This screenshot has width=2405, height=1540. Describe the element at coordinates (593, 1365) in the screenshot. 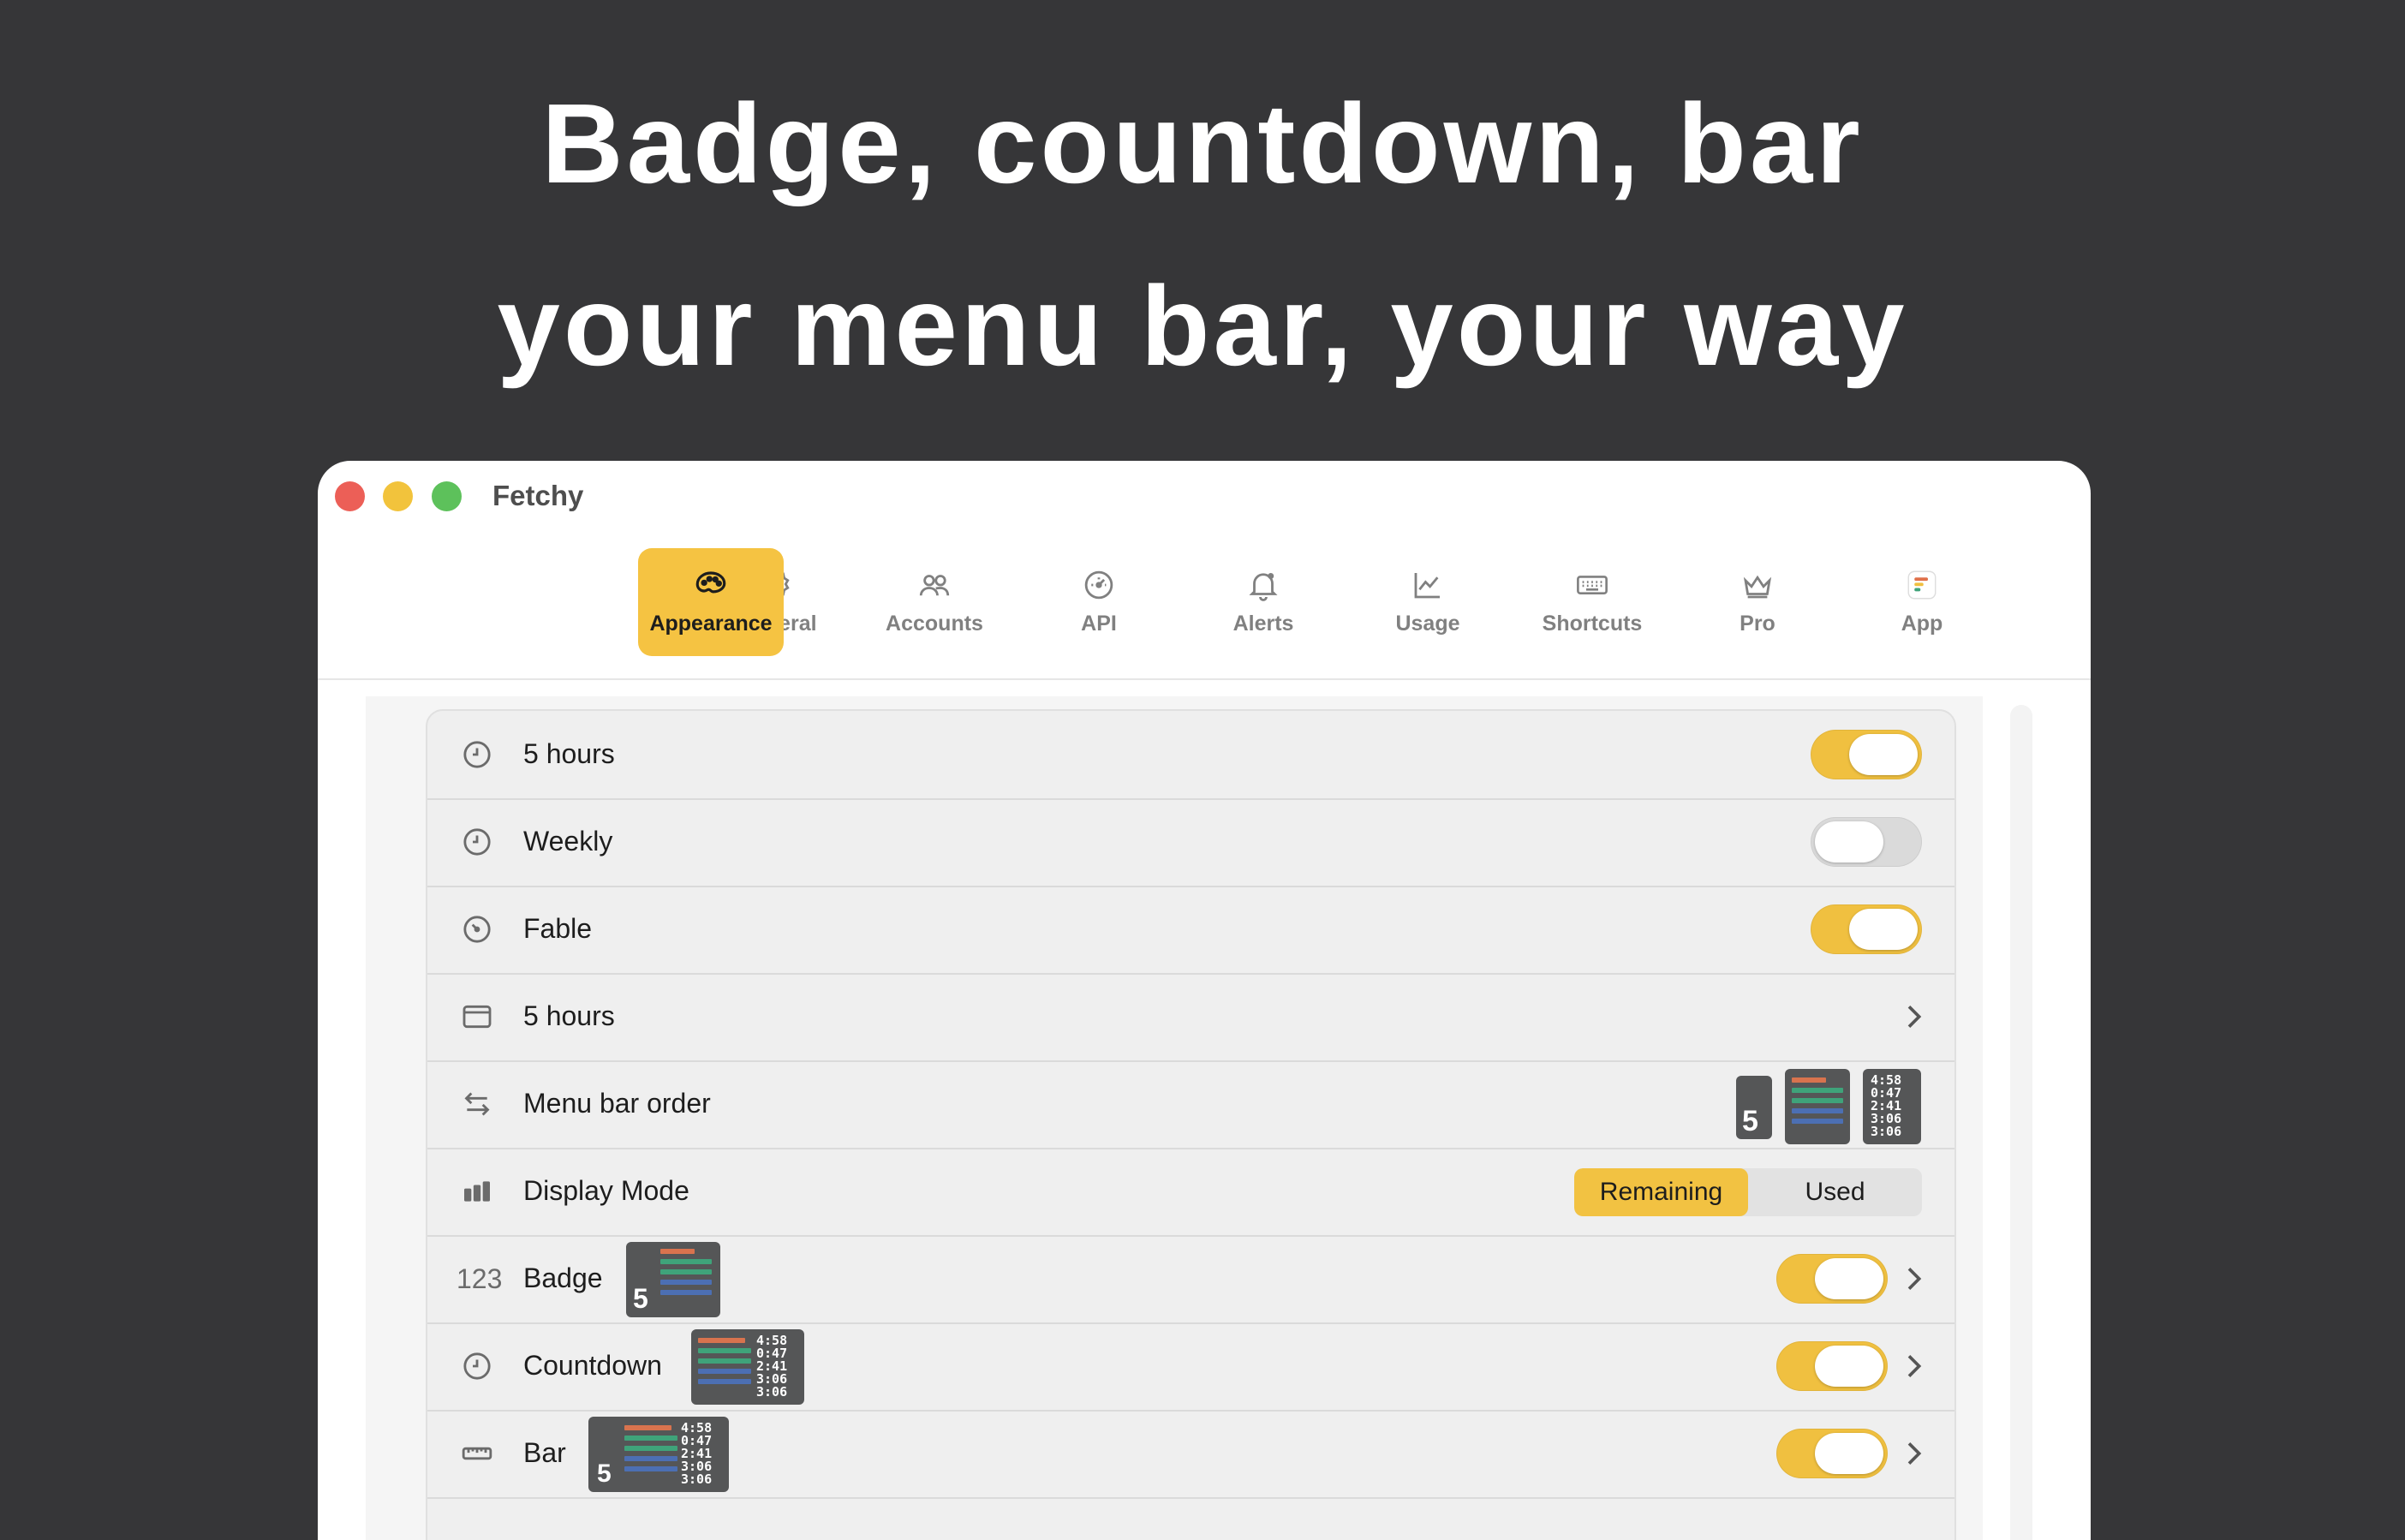

I see `row-label: Countdown` at that location.